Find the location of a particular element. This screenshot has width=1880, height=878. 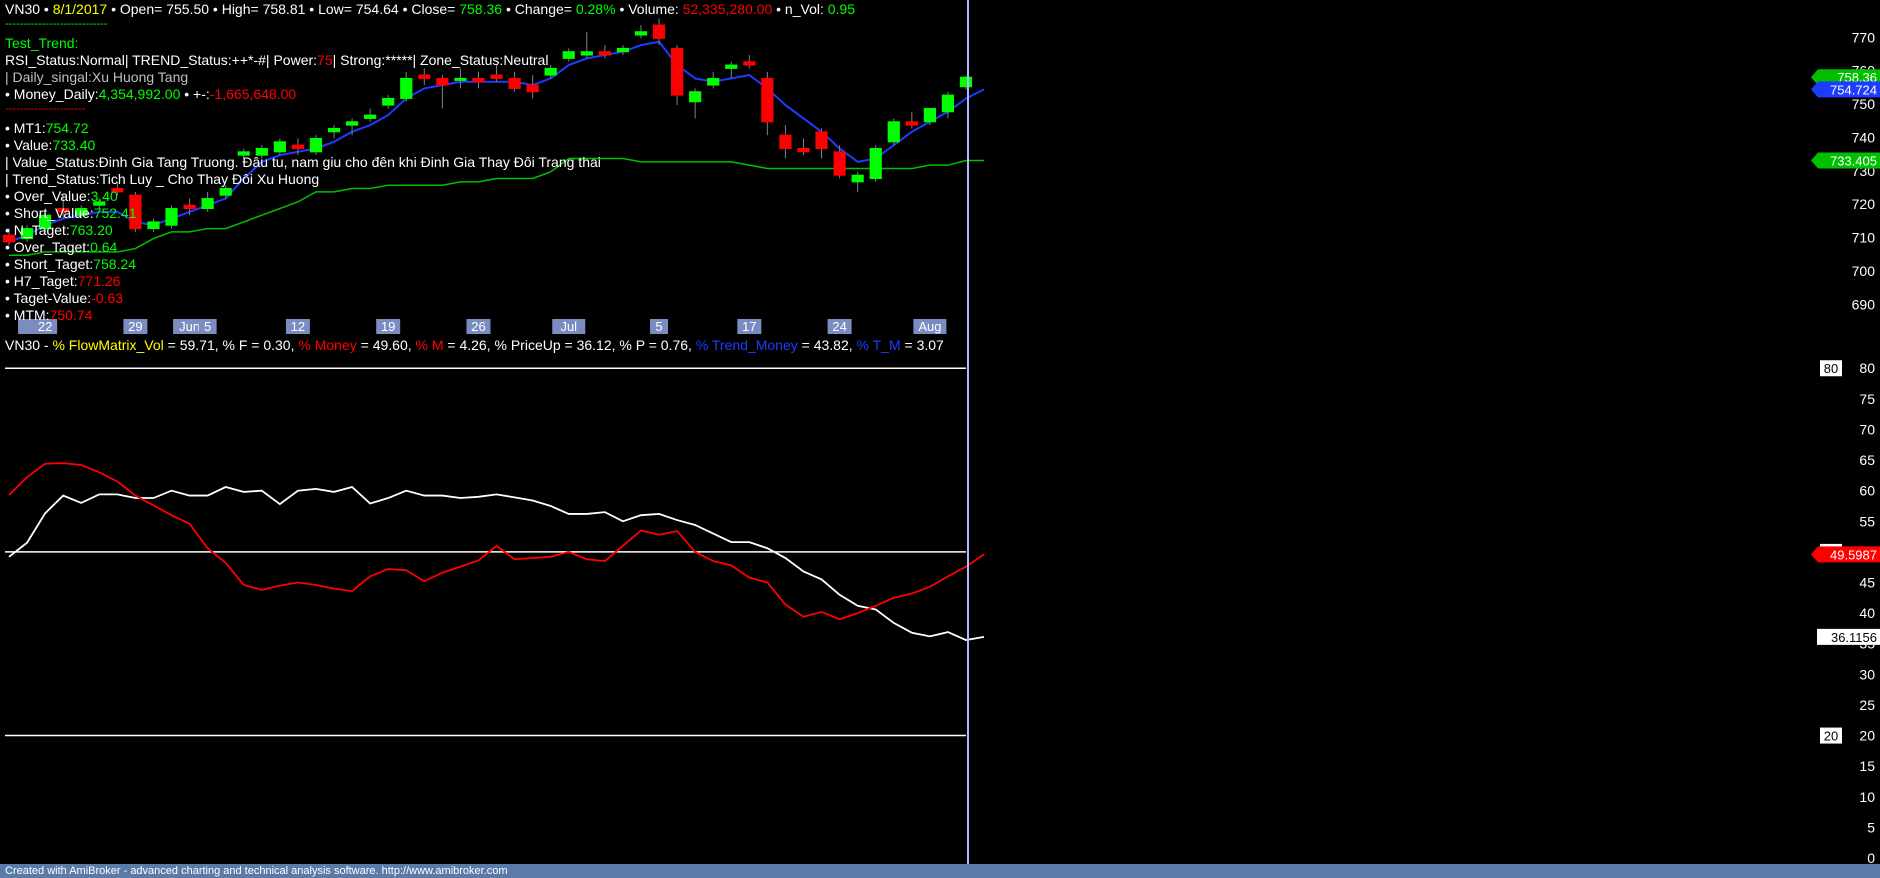

indicator-level-box-text: 80 is located at coordinates (1831, 368).